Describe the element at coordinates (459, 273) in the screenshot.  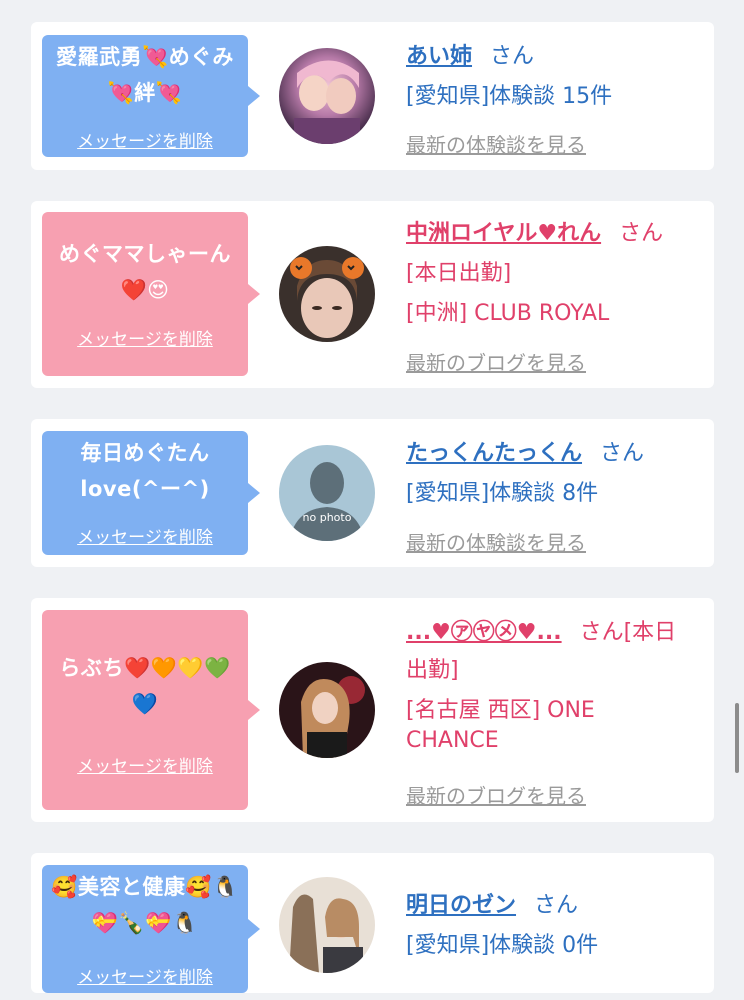
I see `work-status: [本日出勤]` at that location.